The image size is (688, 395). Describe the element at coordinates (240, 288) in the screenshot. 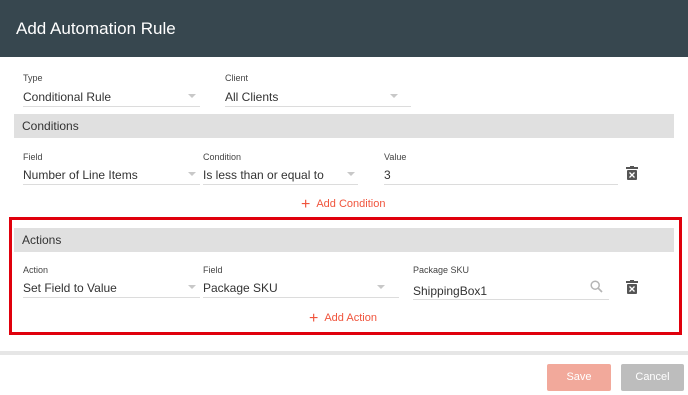

I see `action-field-value: Package SKU` at that location.